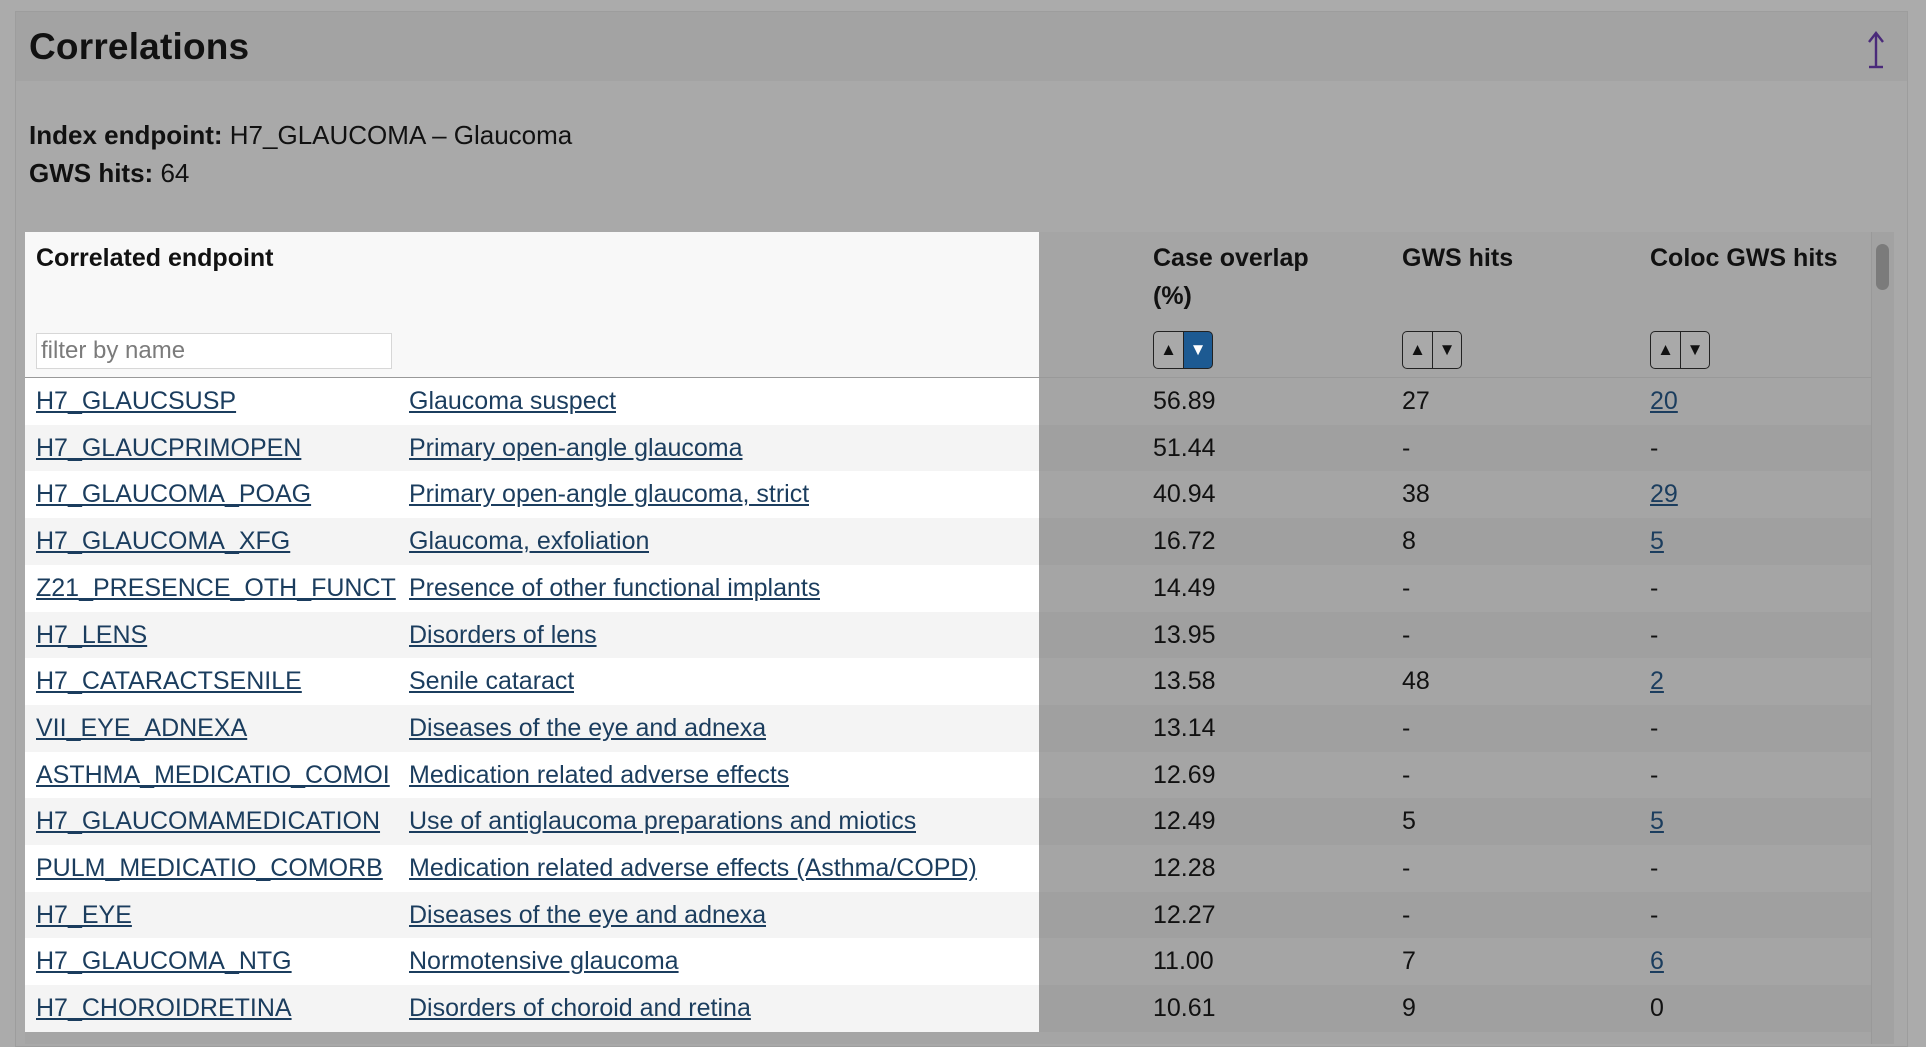 Image resolution: width=1926 pixels, height=1047 pixels. I want to click on sort-overlap-group: ▲ ▼, so click(1183, 351).